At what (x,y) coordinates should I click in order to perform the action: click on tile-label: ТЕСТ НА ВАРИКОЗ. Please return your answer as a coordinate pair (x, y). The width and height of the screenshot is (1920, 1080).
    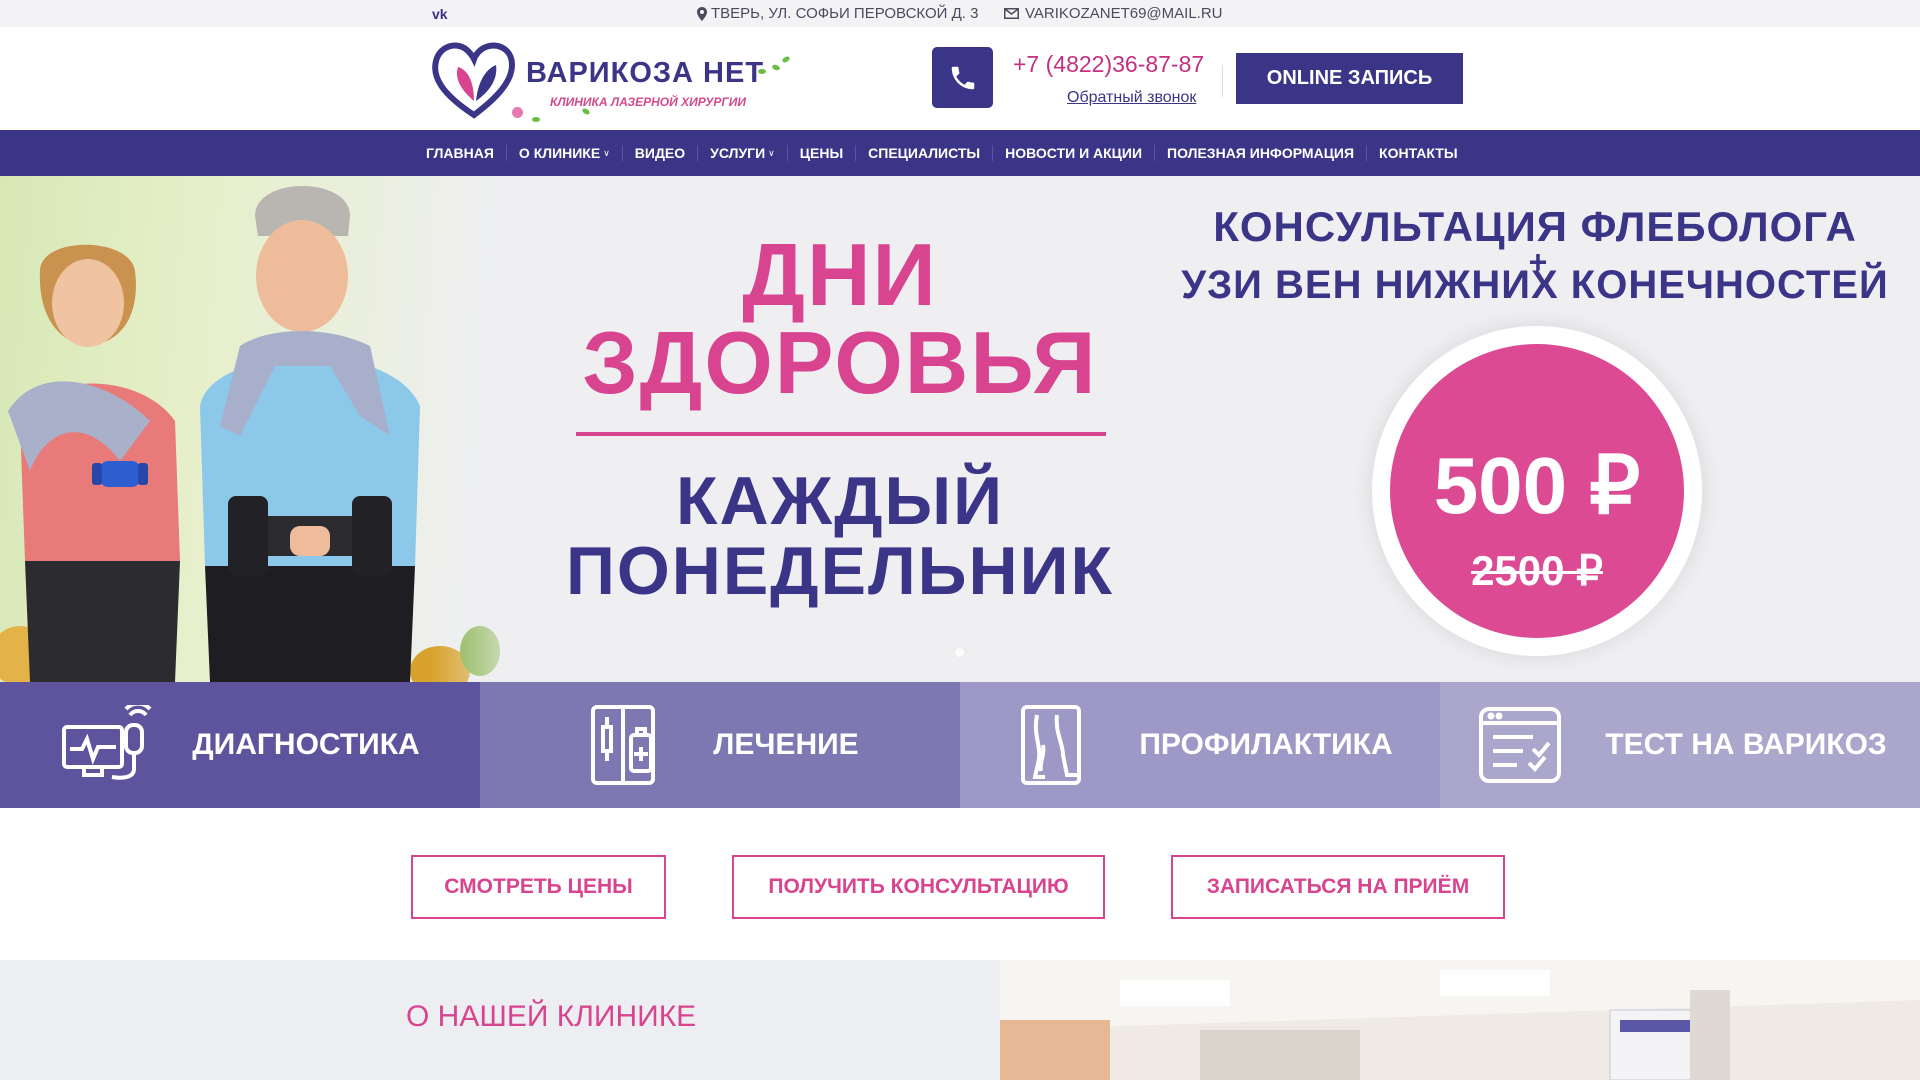
    Looking at the image, I should click on (1746, 744).